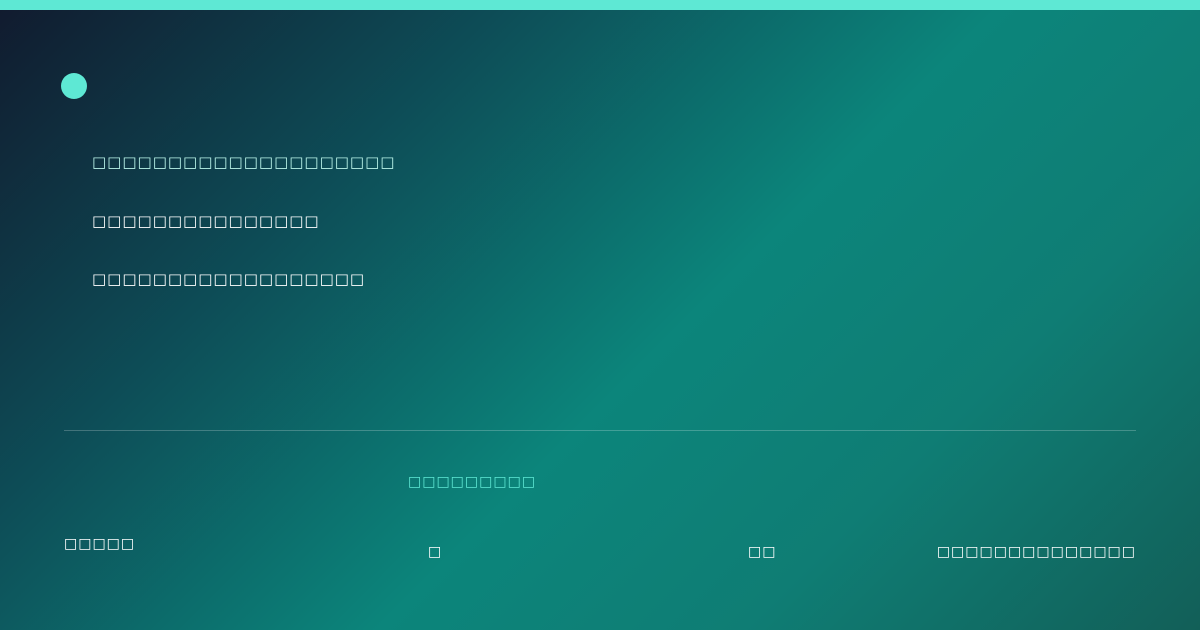 This screenshot has width=1200, height=630. Describe the element at coordinates (74, 86) in the screenshot. I see `brand-dot-icon` at that location.